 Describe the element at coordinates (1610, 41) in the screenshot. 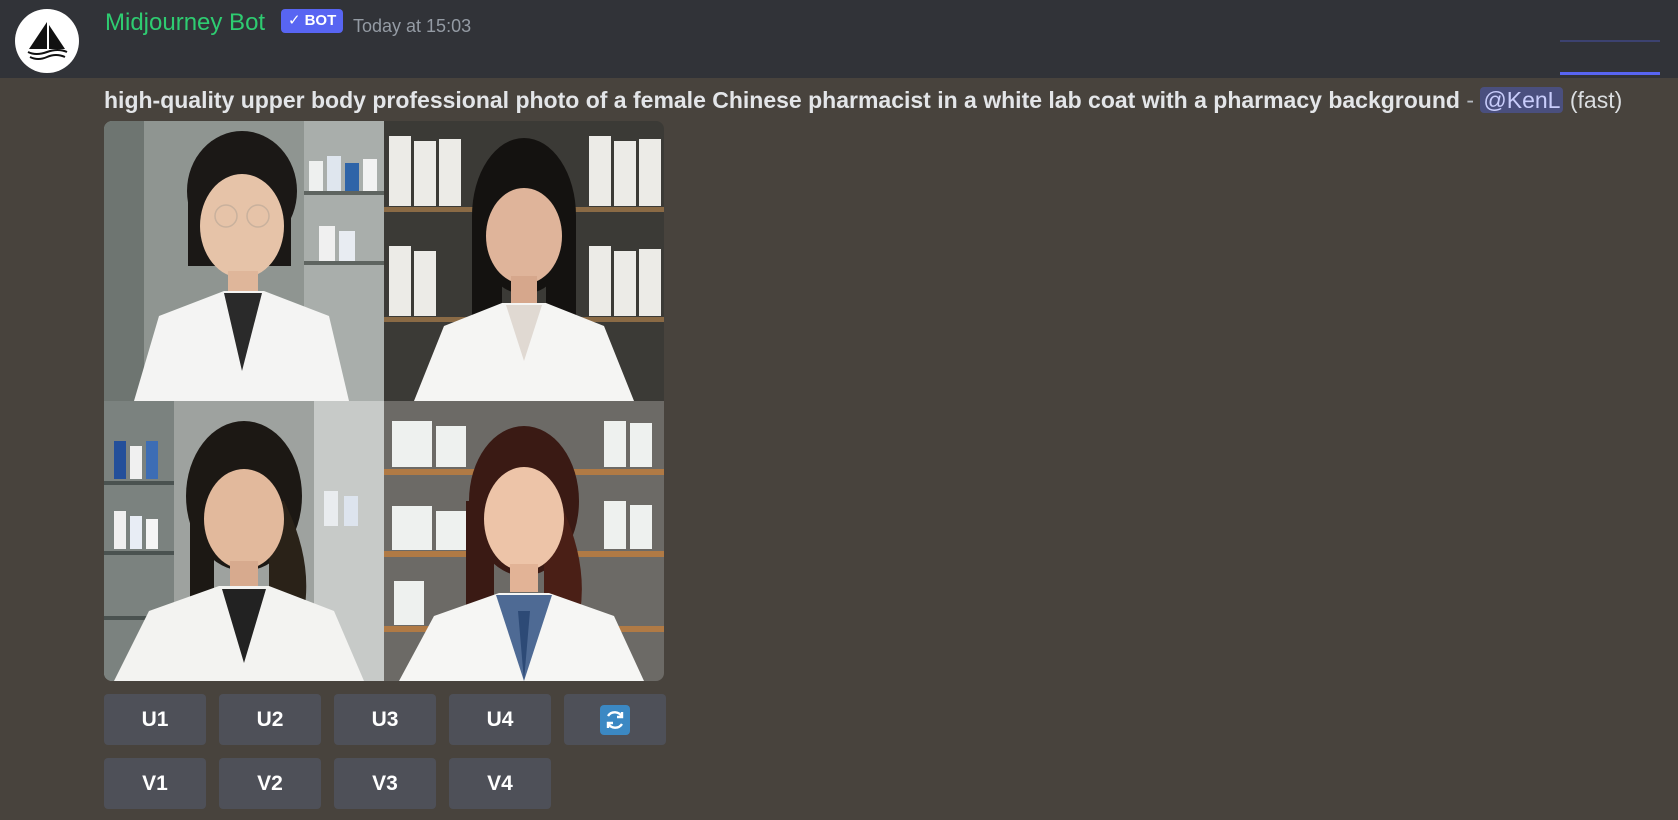

I see `header-divider` at that location.